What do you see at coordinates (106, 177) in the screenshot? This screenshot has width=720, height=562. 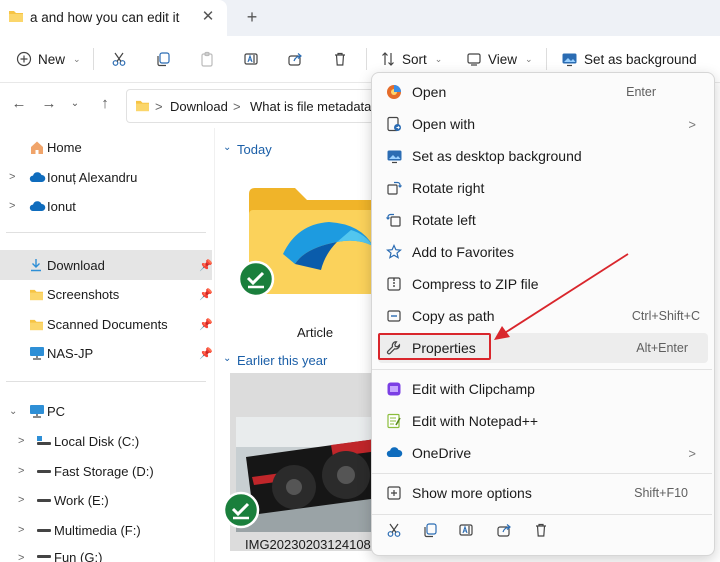 I see `sidebar-item-onedrive-alexandru: > Ionuț Alexandru` at bounding box center [106, 177].